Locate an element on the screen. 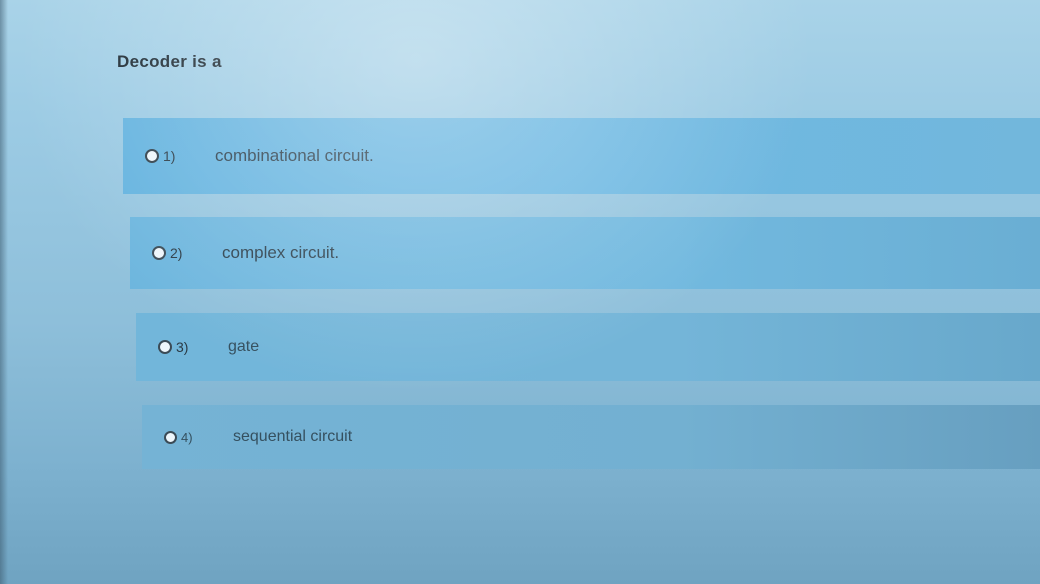 This screenshot has width=1040, height=584. option-number: 4) is located at coordinates (187, 437).